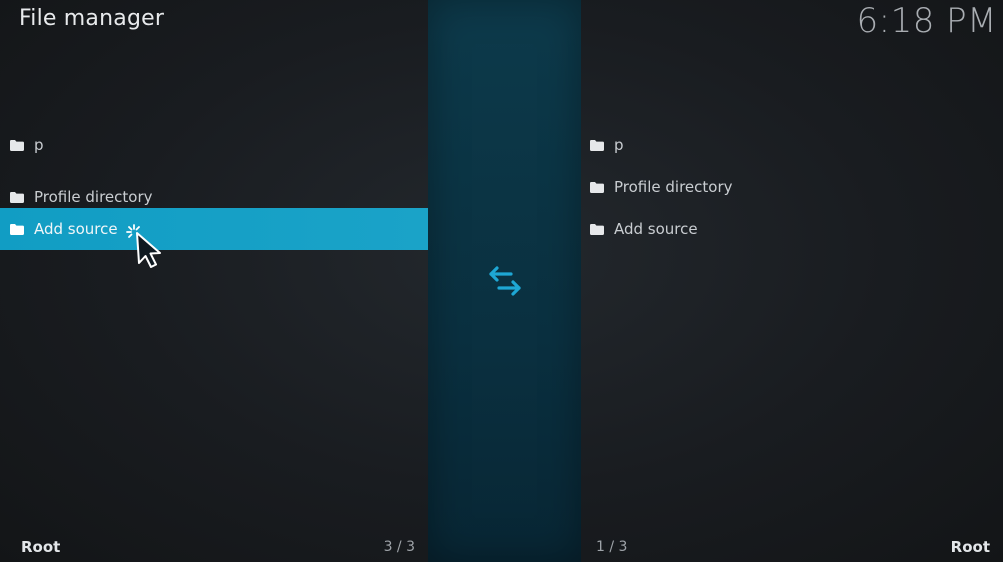 This screenshot has height=562, width=1003. What do you see at coordinates (656, 229) in the screenshot?
I see `right-item-label: Add source` at bounding box center [656, 229].